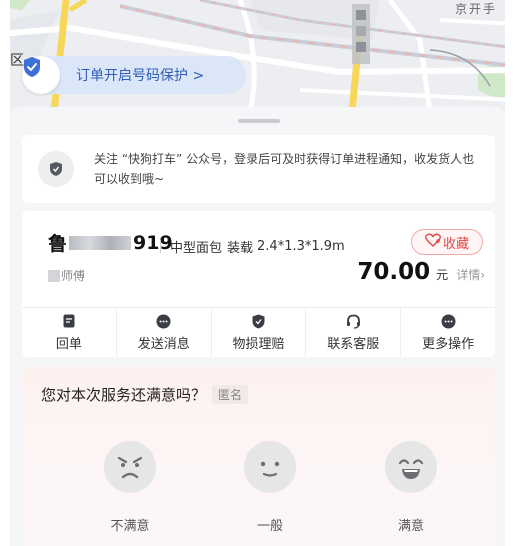  I want to click on rating-question-text: 您对本次服务还满意吗？, so click(124, 395).